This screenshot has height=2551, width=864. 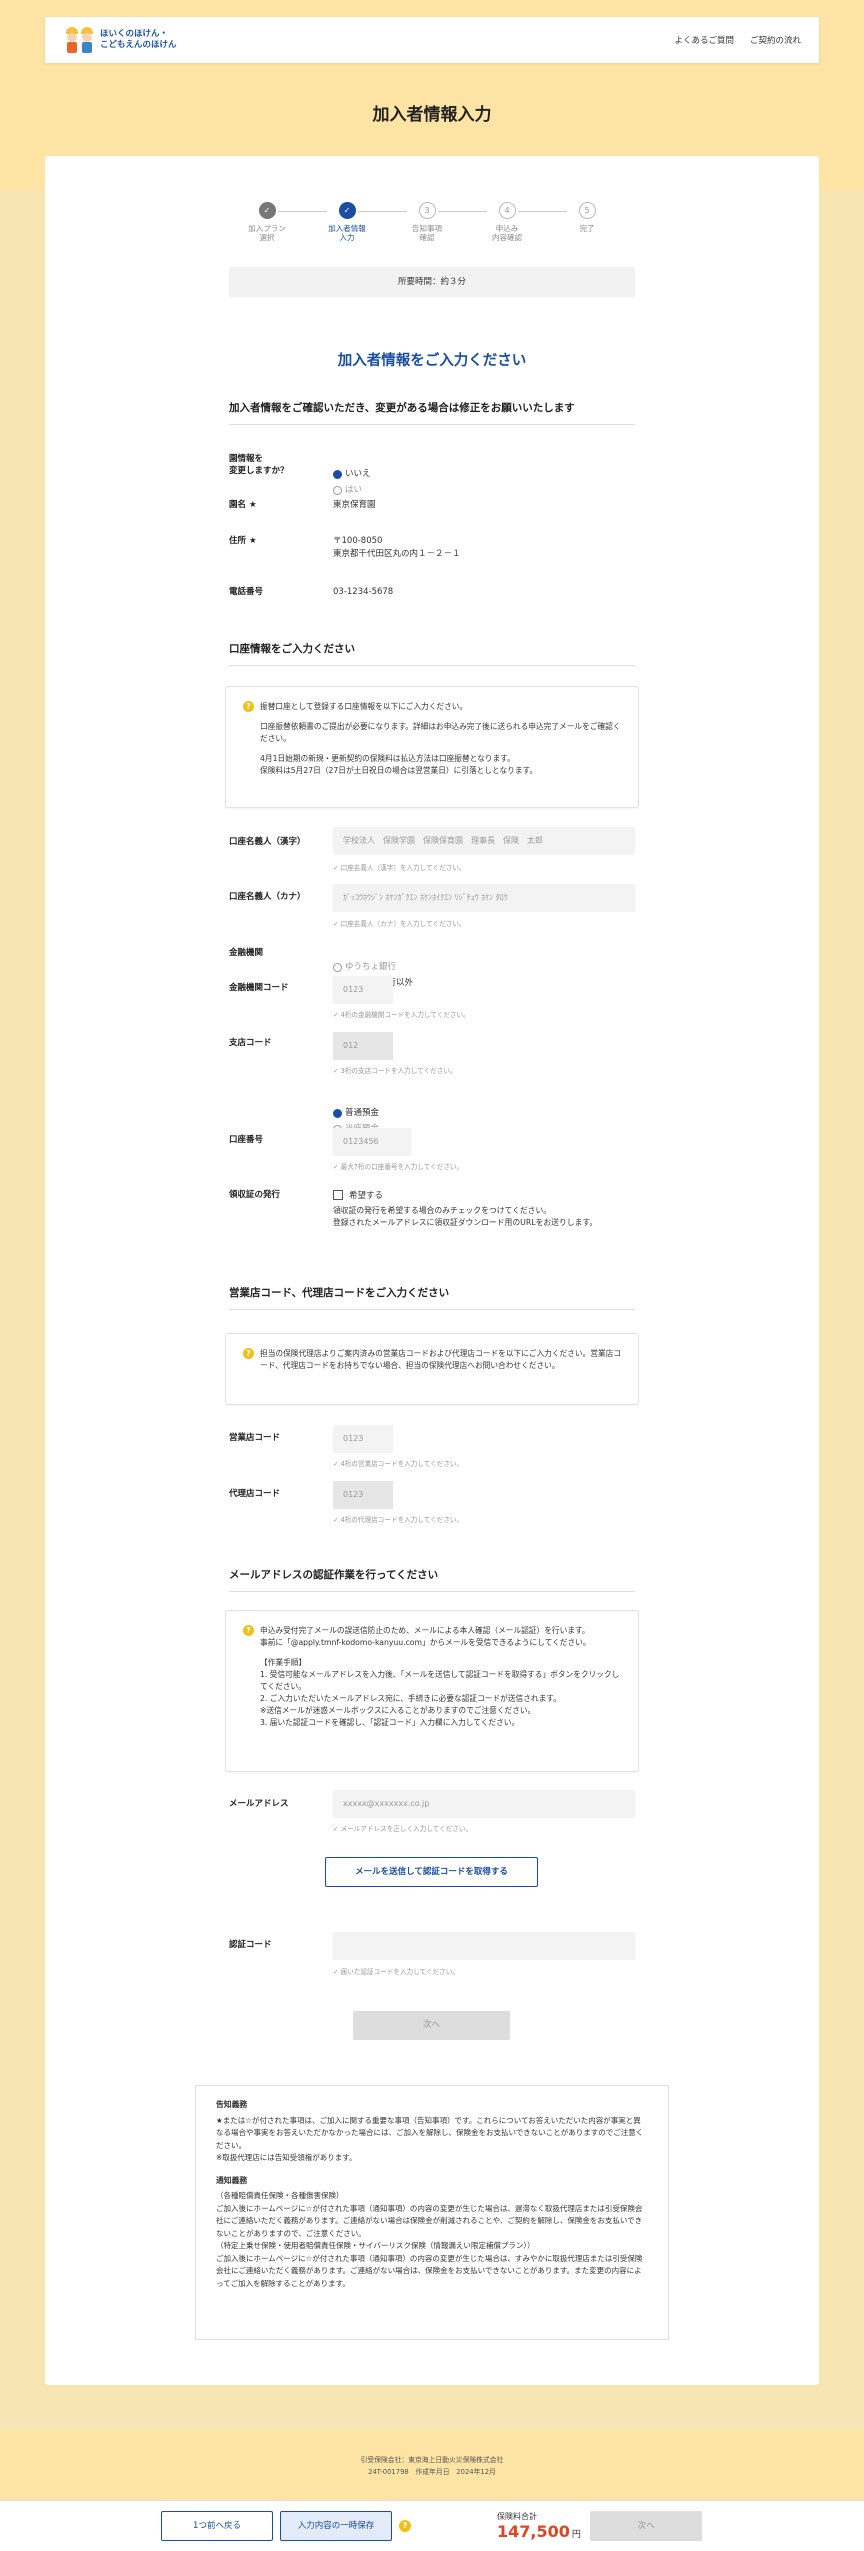 What do you see at coordinates (401, 1015) in the screenshot?
I see `bank-code-hint: ✓ 4桁の金融機関コードを入力してください。` at bounding box center [401, 1015].